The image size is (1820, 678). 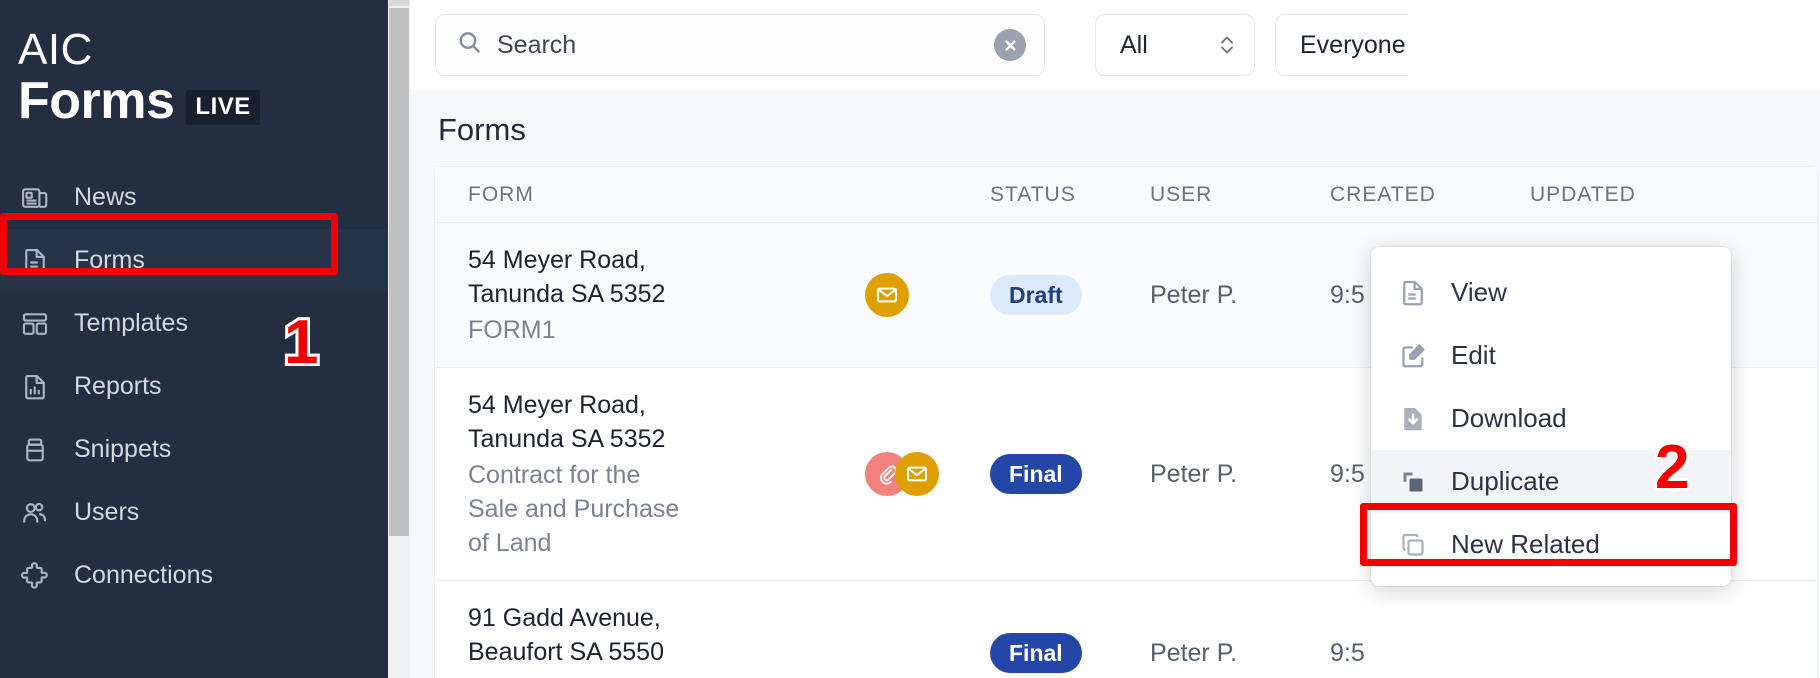 I want to click on form-subtitle: Contract for the Sale and Purchase of Land, so click(x=574, y=509).